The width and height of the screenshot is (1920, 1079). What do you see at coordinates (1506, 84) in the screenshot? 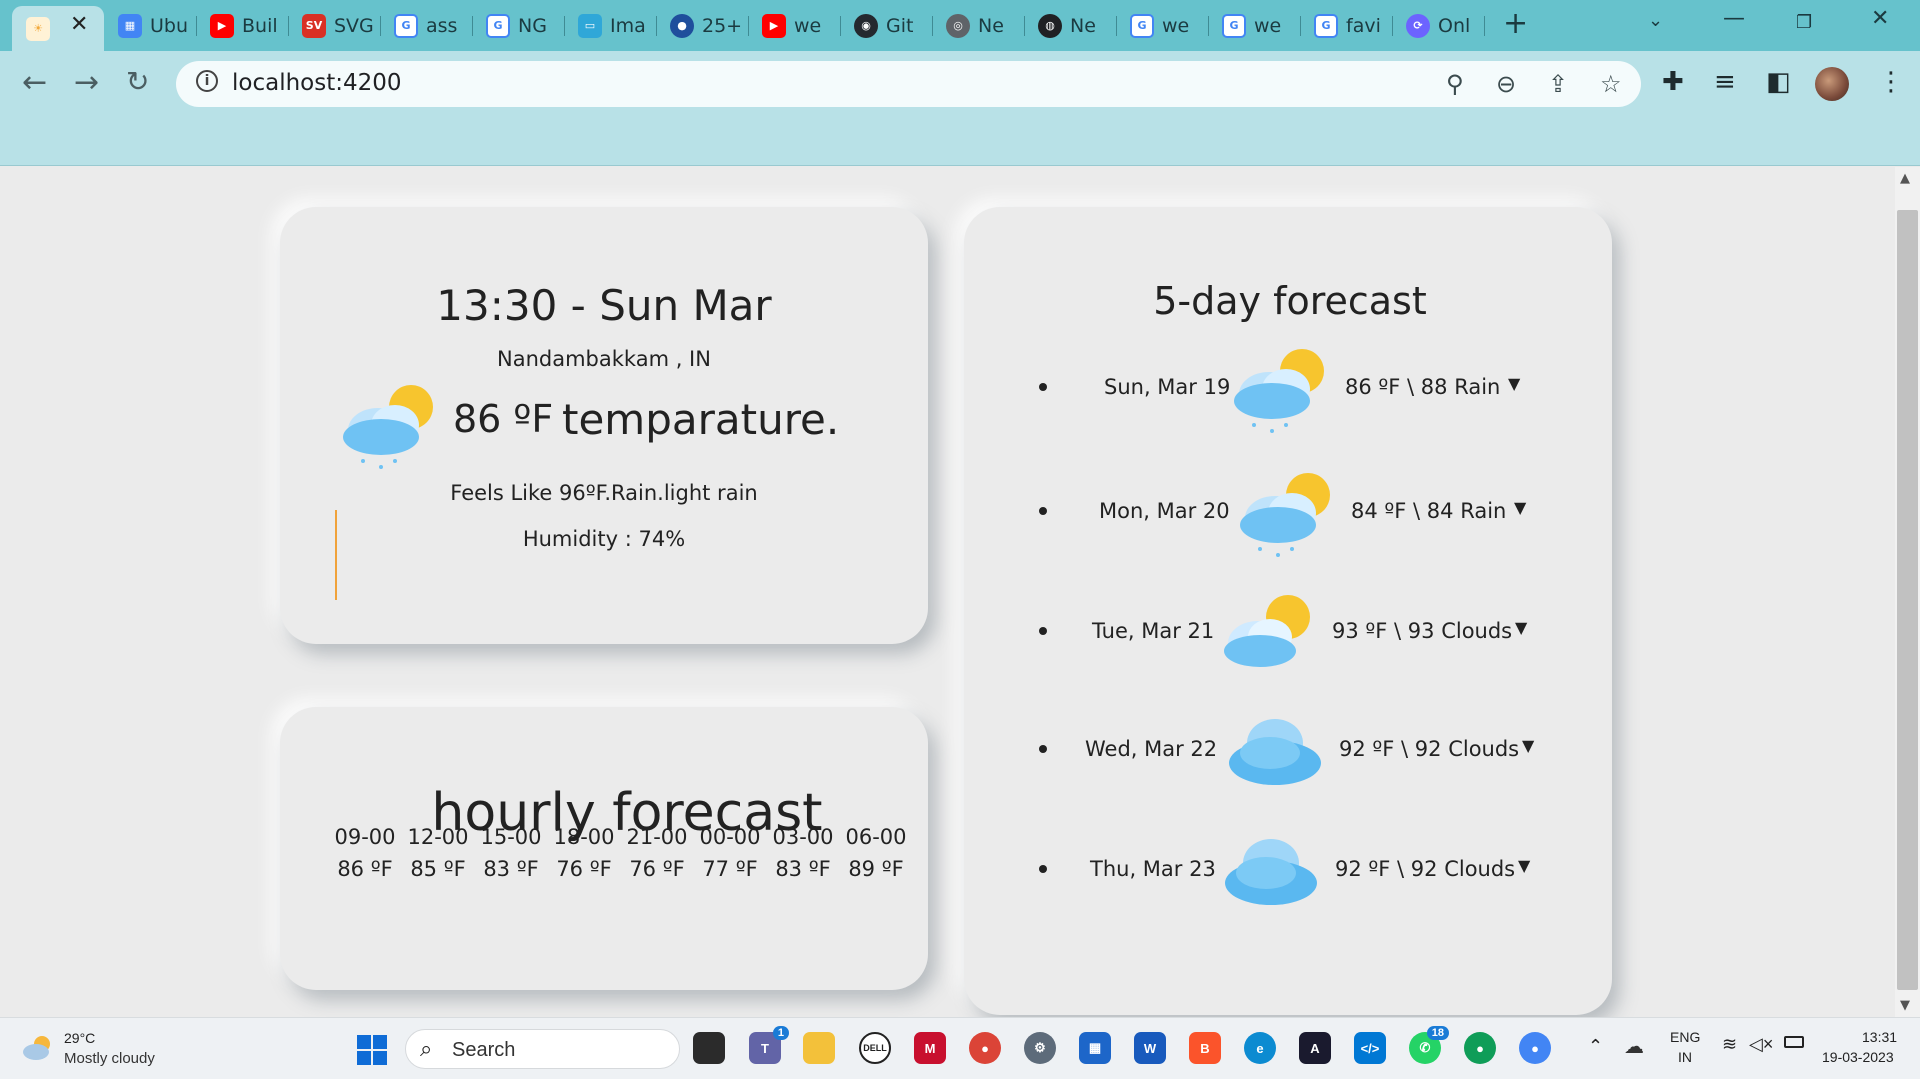
I see `zoom-icon: ⊖` at bounding box center [1506, 84].